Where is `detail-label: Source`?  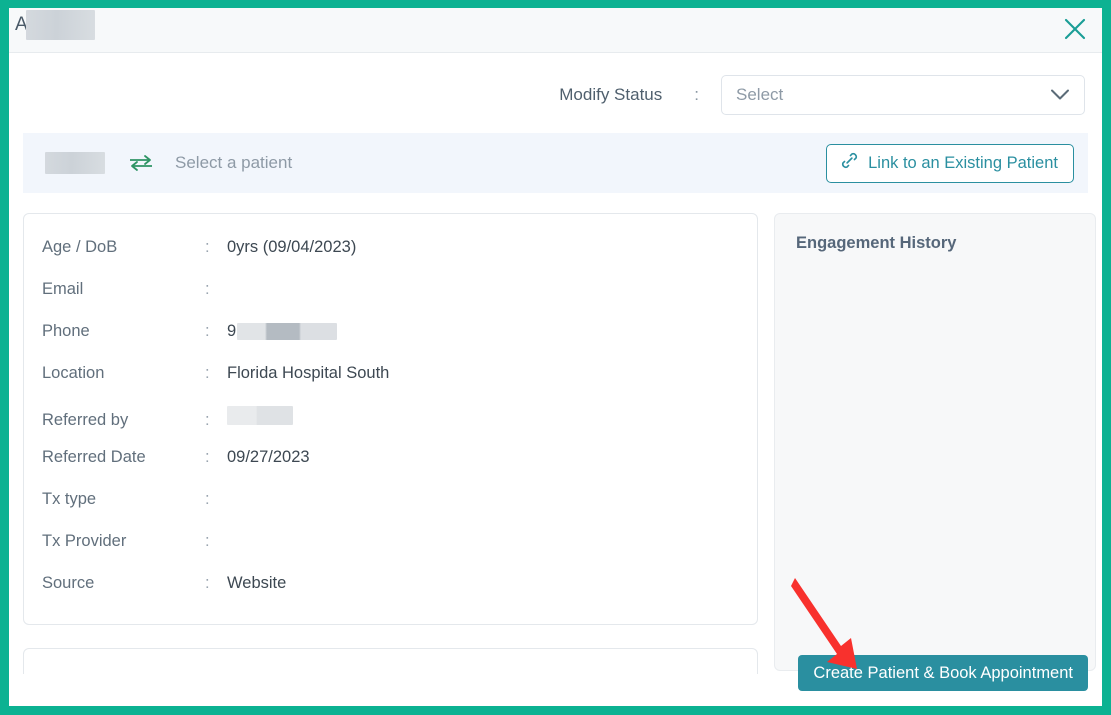 detail-label: Source is located at coordinates (68, 583).